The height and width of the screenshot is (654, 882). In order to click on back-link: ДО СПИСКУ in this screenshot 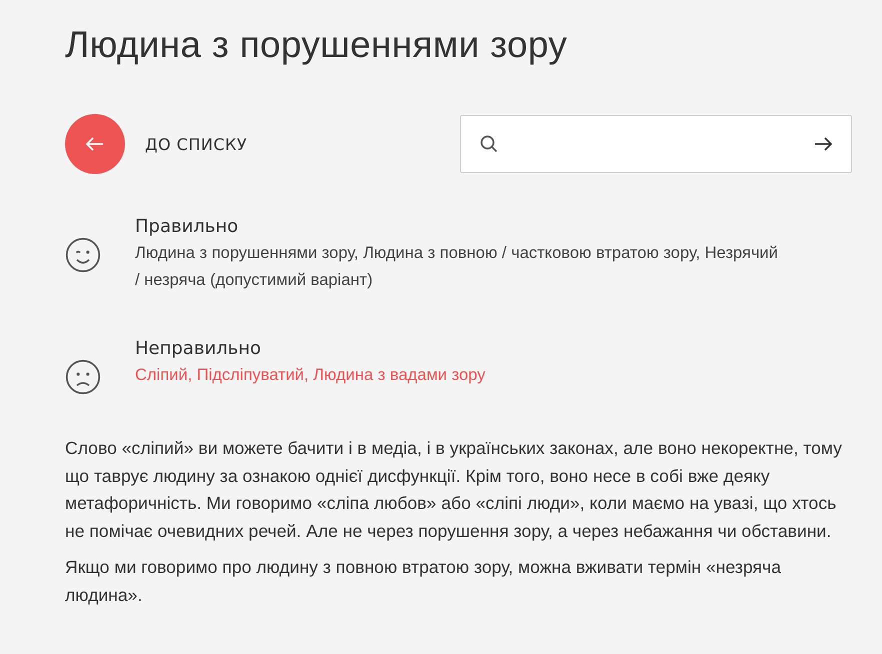, I will do `click(196, 144)`.